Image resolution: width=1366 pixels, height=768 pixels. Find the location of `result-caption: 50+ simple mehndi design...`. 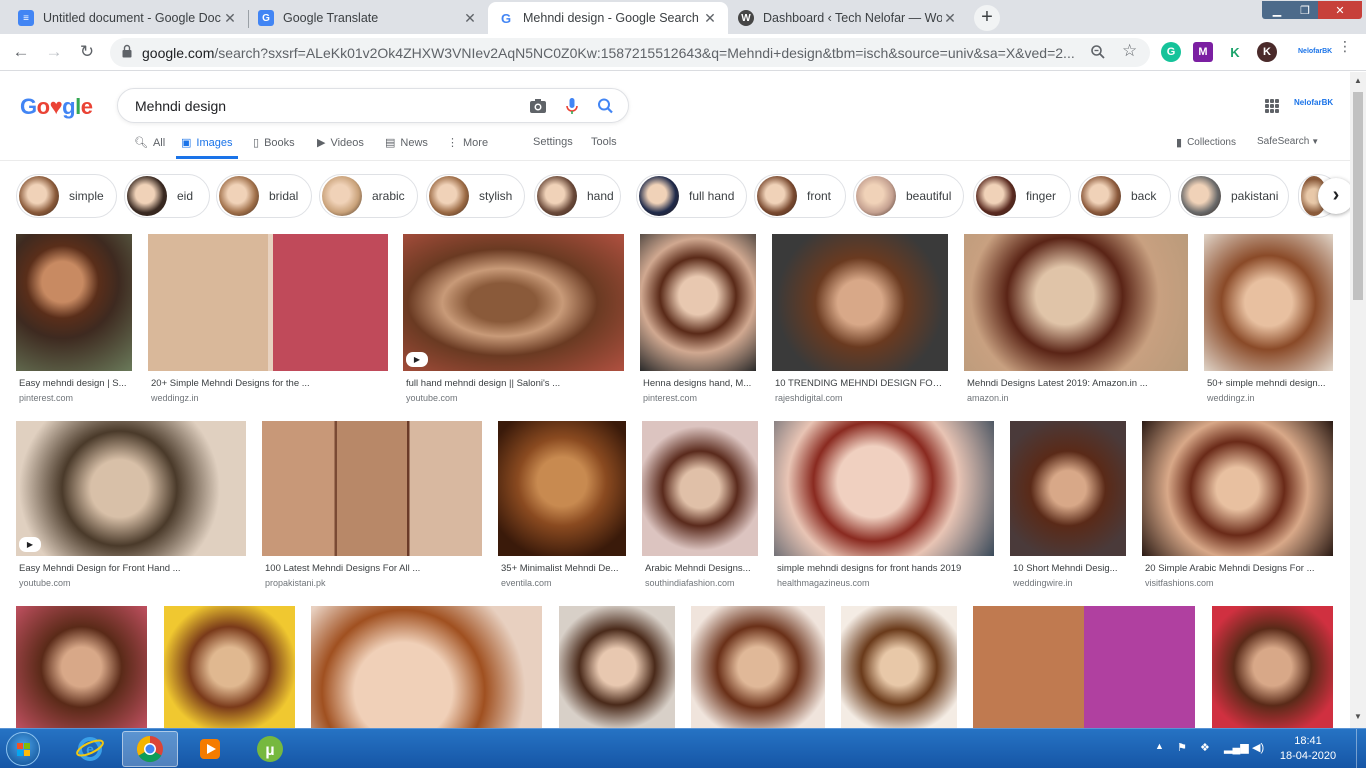

result-caption: 50+ simple mehndi design... is located at coordinates (1269, 383).